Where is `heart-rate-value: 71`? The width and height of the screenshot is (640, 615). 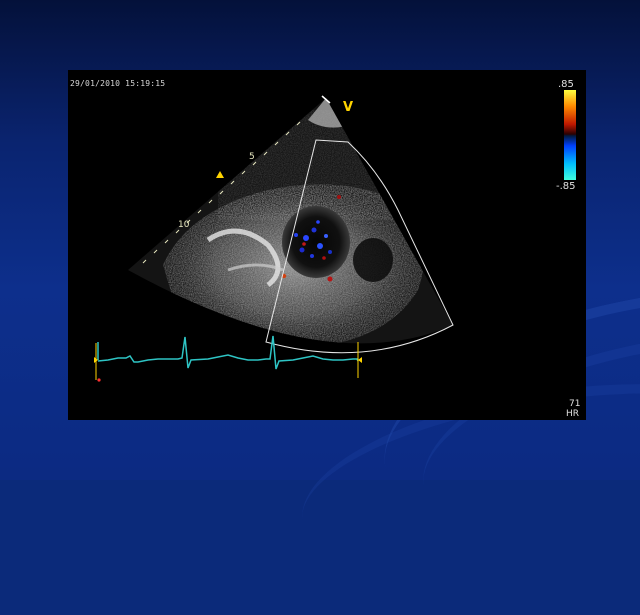
heart-rate-value: 71 is located at coordinates (575, 404).